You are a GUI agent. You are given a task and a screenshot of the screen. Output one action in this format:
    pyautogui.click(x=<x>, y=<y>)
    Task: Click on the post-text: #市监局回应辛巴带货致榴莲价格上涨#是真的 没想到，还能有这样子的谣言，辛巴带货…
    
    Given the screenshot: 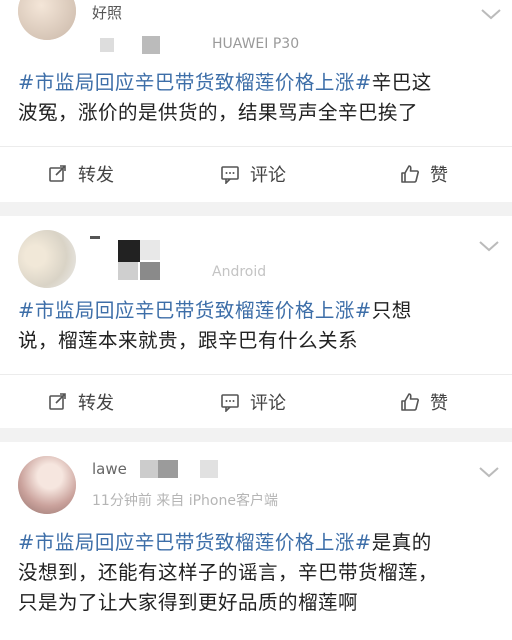 What is the action you would take?
    pyautogui.click(x=228, y=572)
    